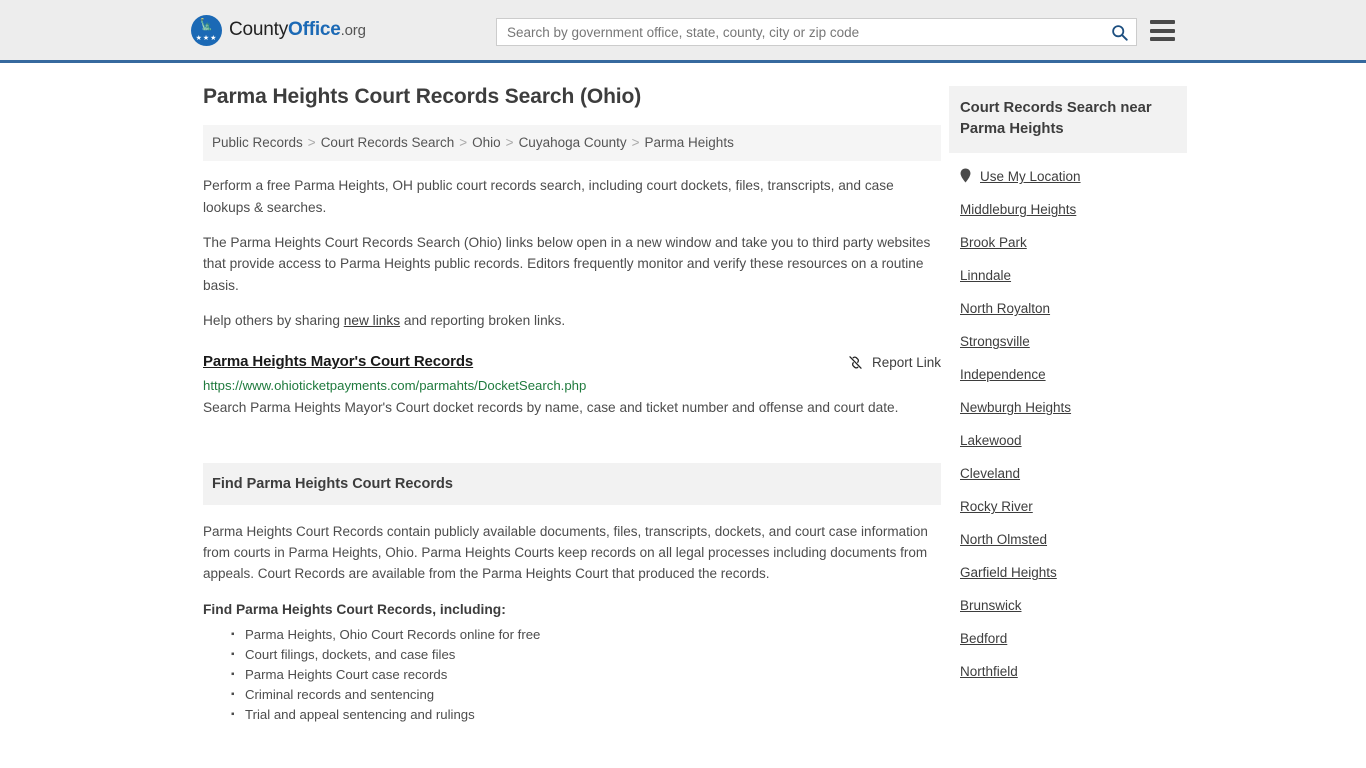 This screenshot has height=768, width=1366. Describe the element at coordinates (486, 142) in the screenshot. I see `breadcrumb-item-ohio: Ohio` at that location.